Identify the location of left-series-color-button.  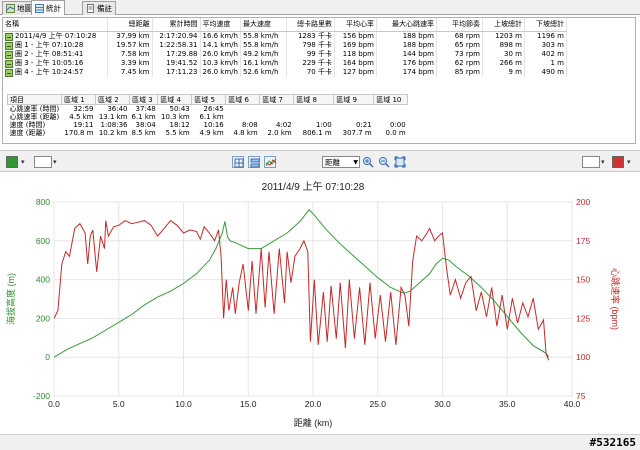
(12, 162).